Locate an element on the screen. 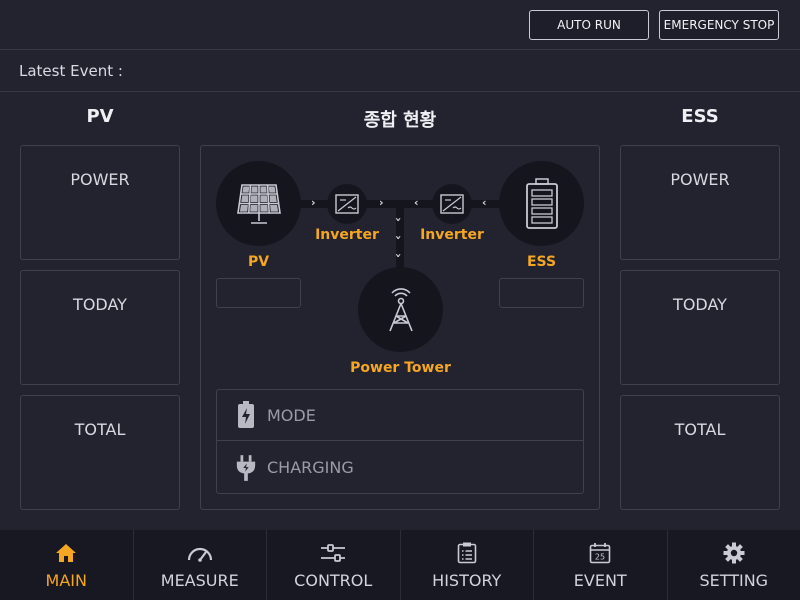 The height and width of the screenshot is (600, 800). ess-value-box is located at coordinates (541, 293).